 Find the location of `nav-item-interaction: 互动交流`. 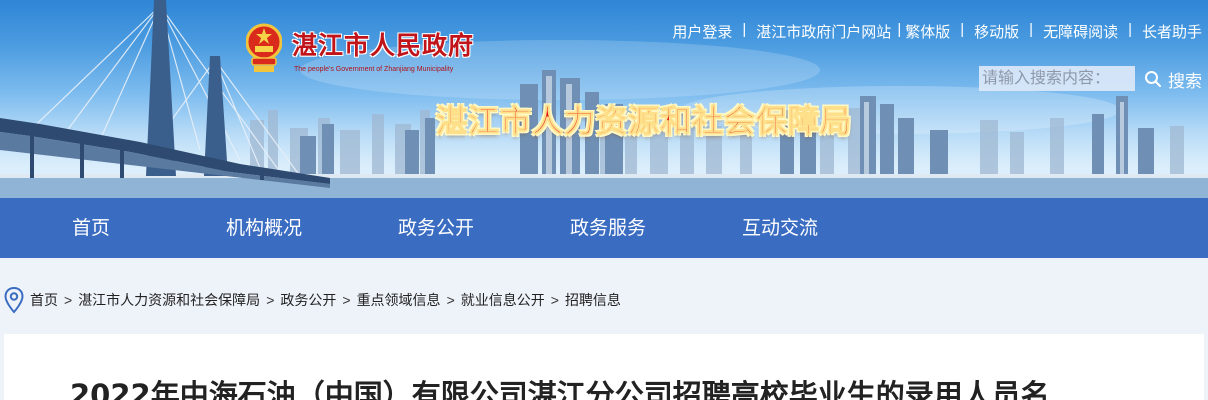

nav-item-interaction: 互动交流 is located at coordinates (780, 228).